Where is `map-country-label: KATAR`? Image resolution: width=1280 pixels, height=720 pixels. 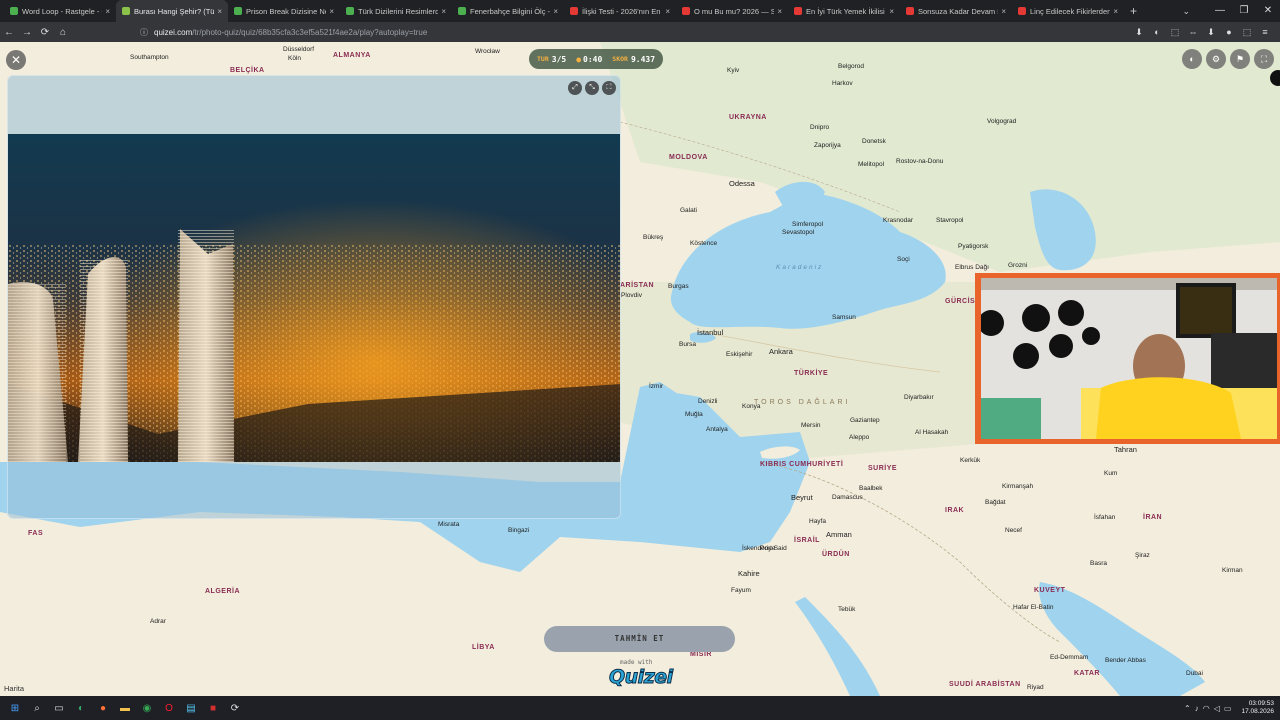
map-country-label: KATAR is located at coordinates (1087, 673).